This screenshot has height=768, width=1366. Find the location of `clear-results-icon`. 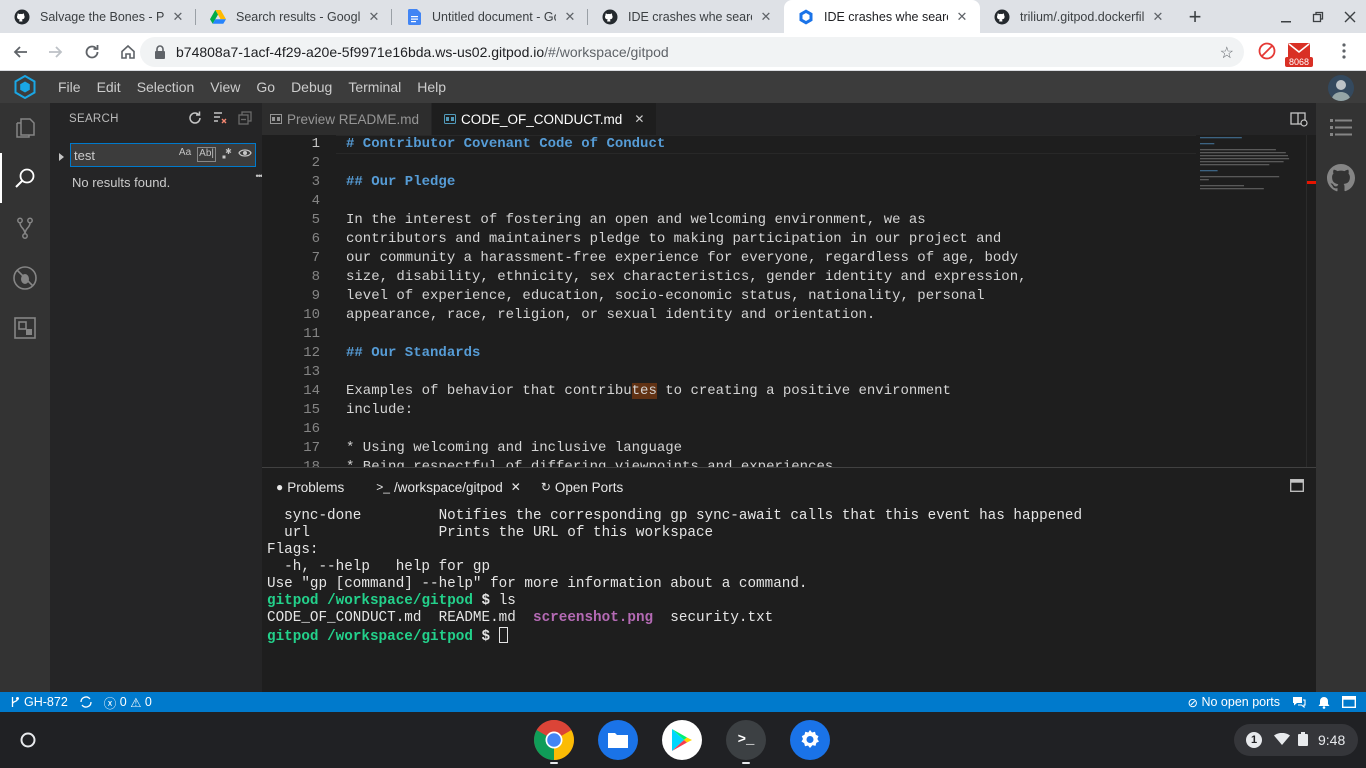

clear-results-icon is located at coordinates (220, 120).